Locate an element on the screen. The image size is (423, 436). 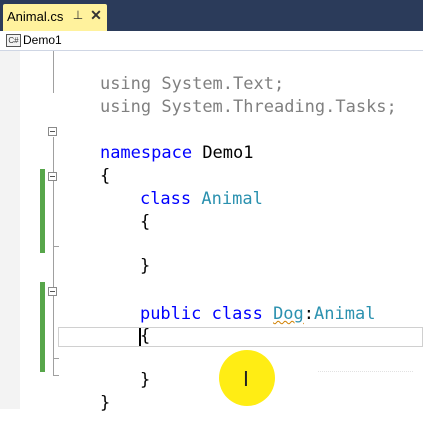
navigation-bar: C# Demo1 is located at coordinates (211, 41).